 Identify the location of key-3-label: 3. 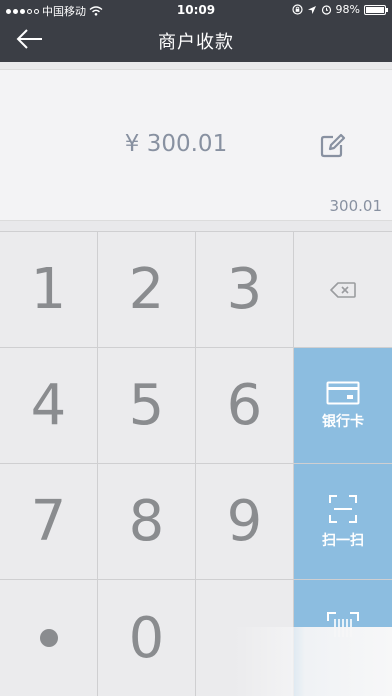
(244, 289).